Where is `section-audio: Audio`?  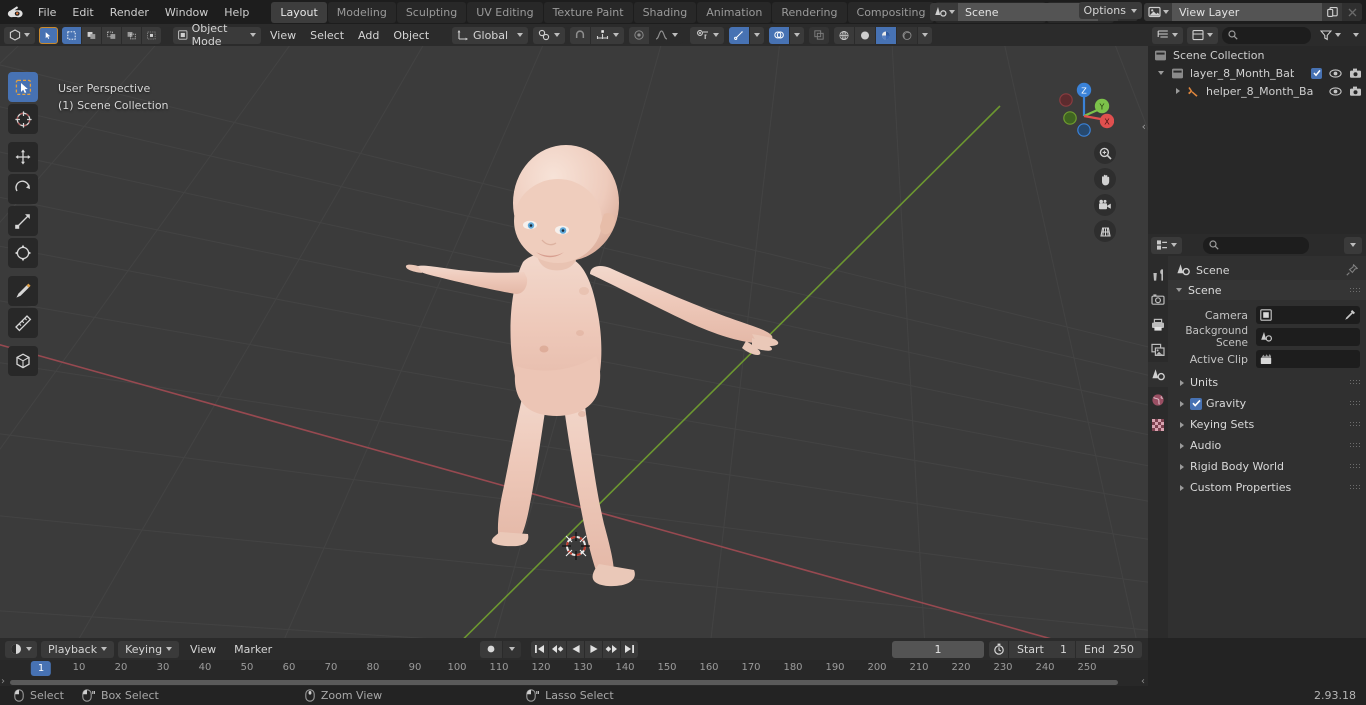
section-audio: Audio is located at coordinates (1267, 445).